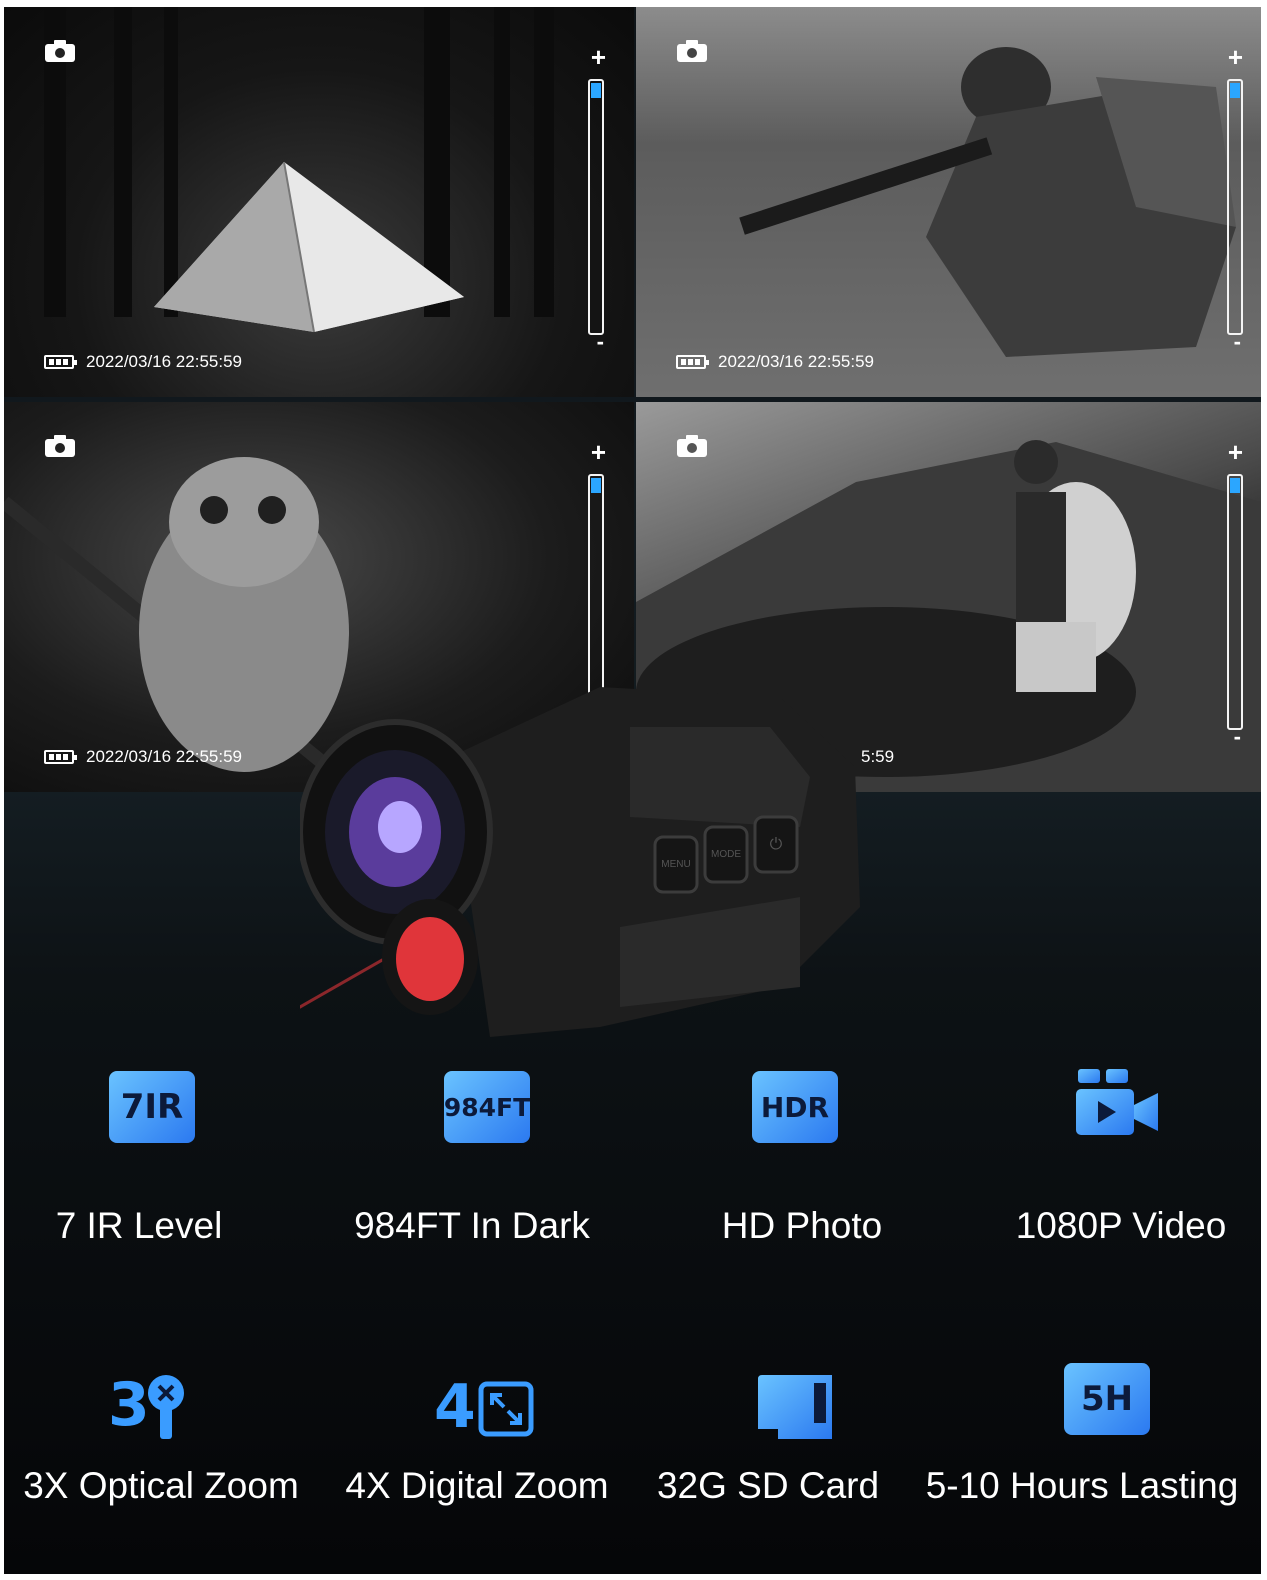 The image size is (1267, 1580). I want to click on optical-zoom-icon, so click(166, 1407).